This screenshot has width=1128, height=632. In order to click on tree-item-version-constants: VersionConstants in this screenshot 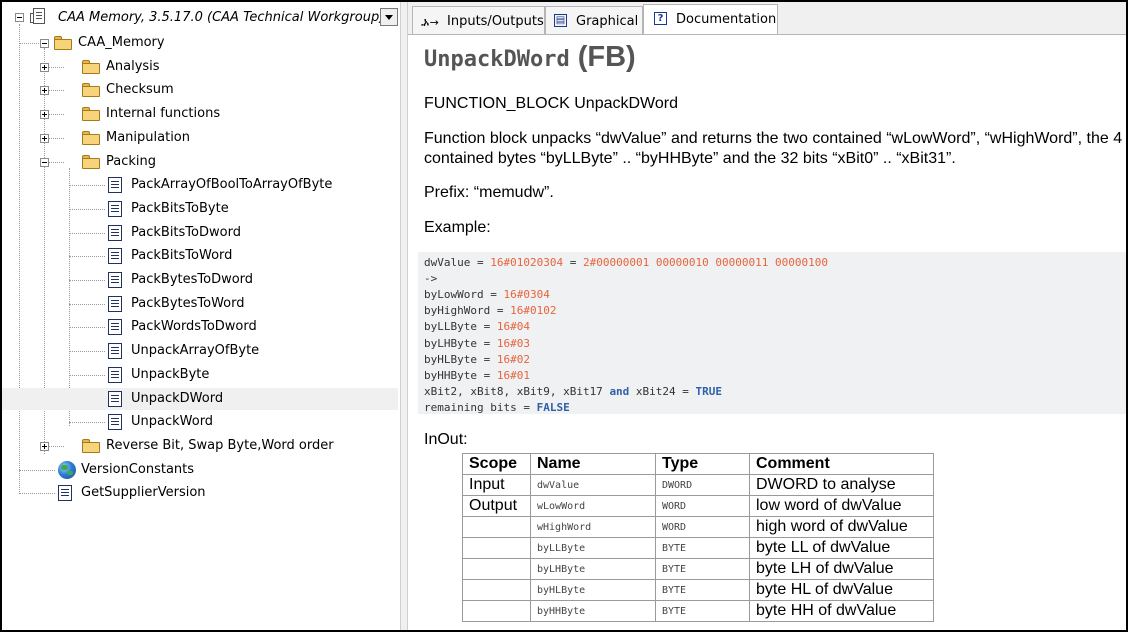, I will do `click(200, 470)`.